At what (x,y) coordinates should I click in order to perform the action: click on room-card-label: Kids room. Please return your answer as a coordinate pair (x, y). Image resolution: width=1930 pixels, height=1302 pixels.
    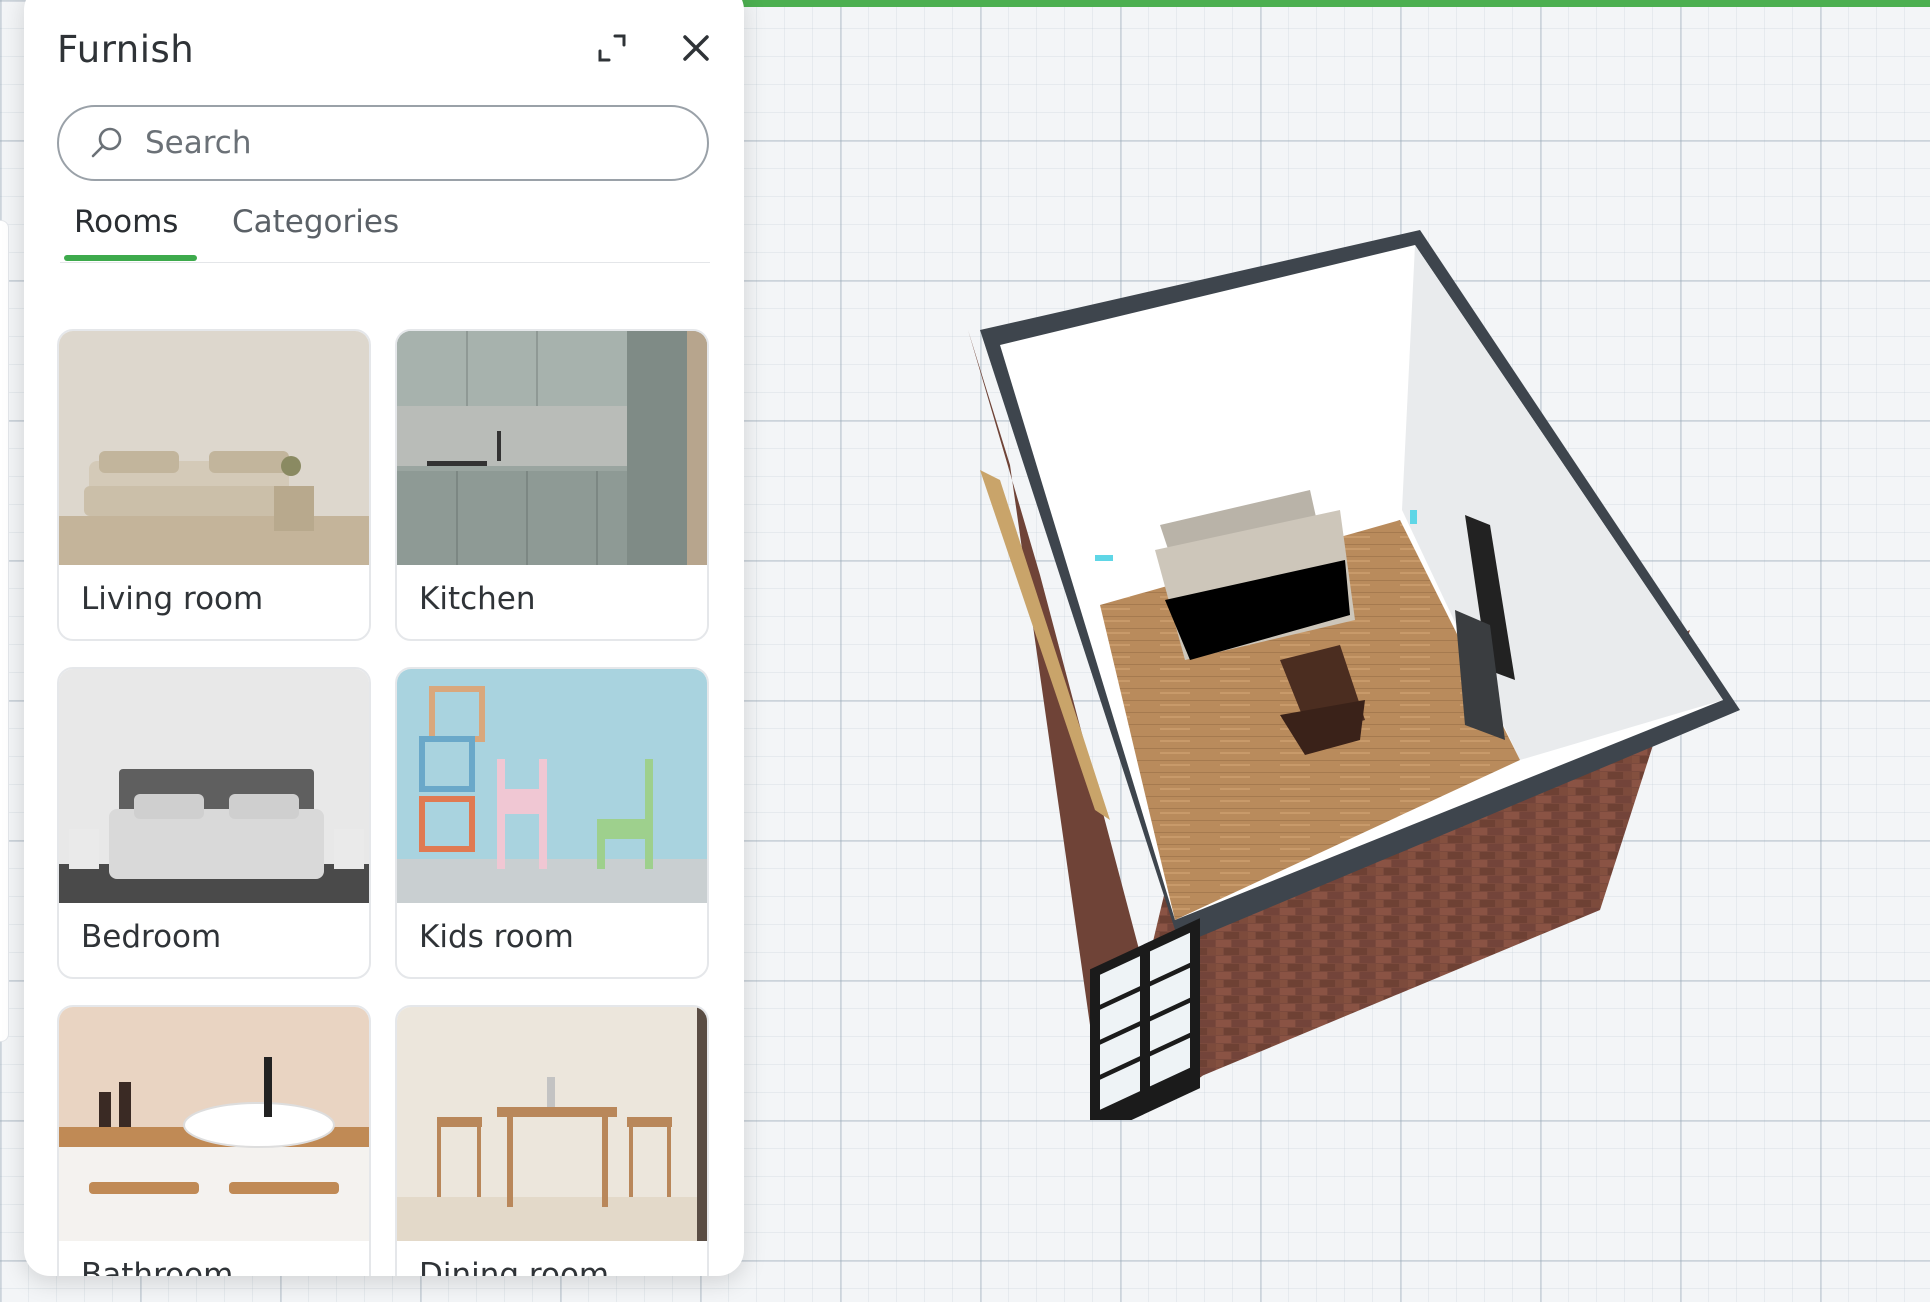
    Looking at the image, I should click on (496, 937).